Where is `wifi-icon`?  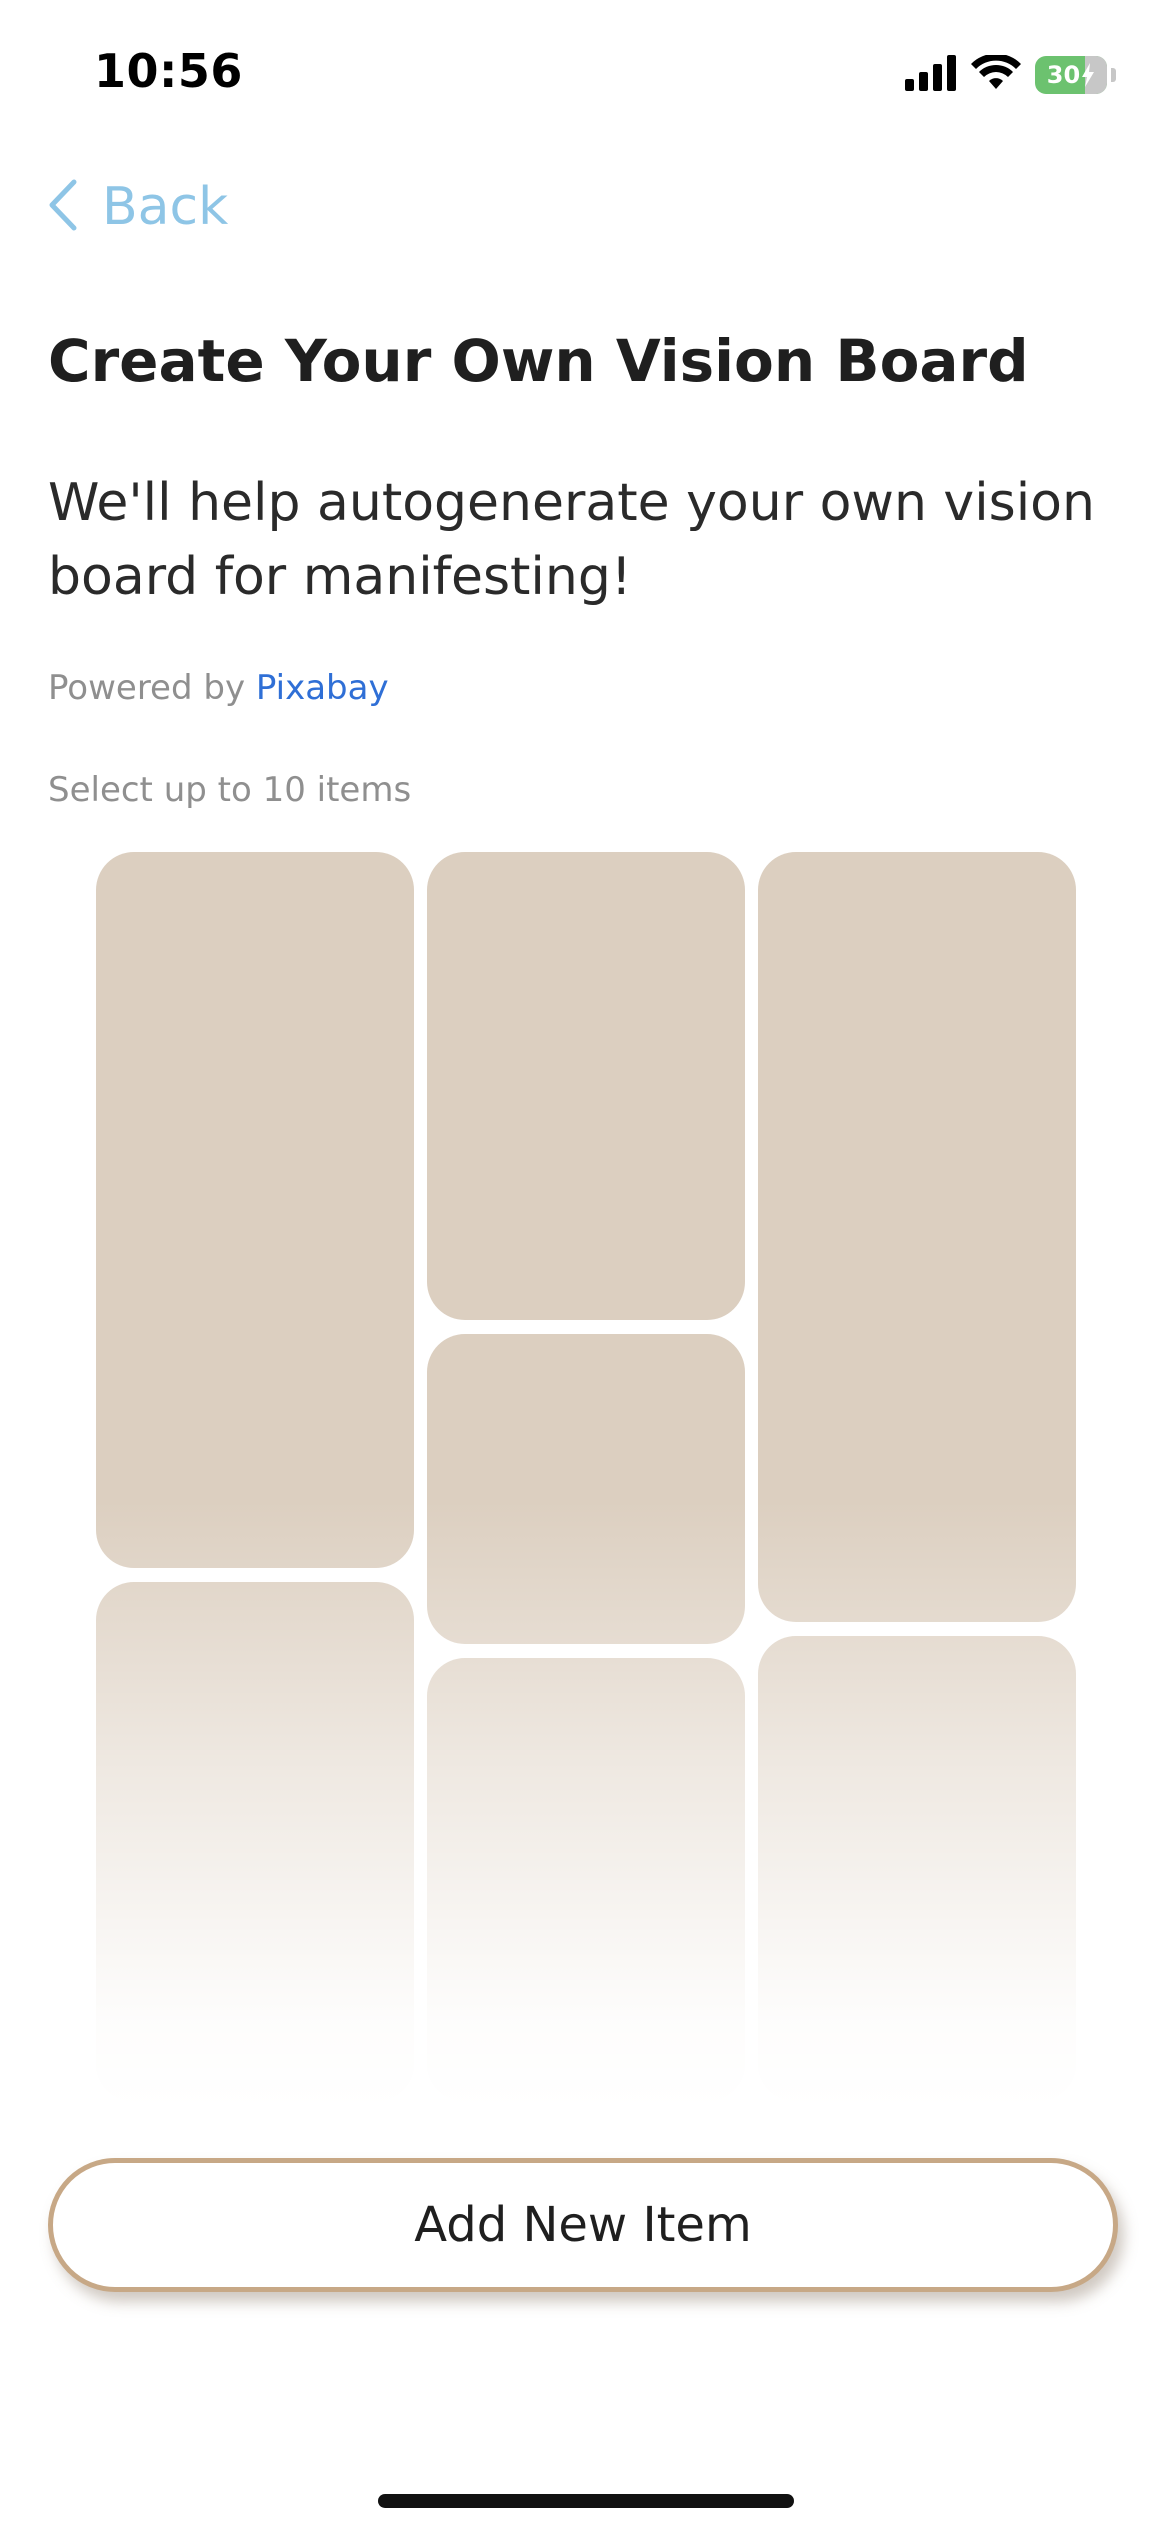
wifi-icon is located at coordinates (996, 74).